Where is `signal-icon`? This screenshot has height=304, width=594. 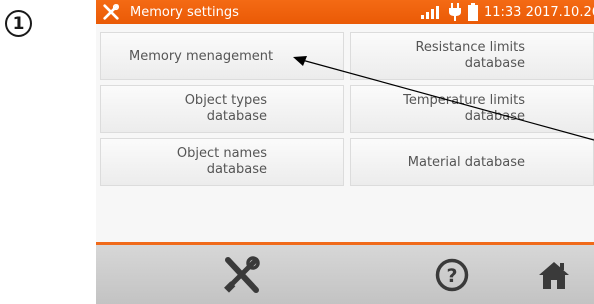 signal-icon is located at coordinates (429, 12).